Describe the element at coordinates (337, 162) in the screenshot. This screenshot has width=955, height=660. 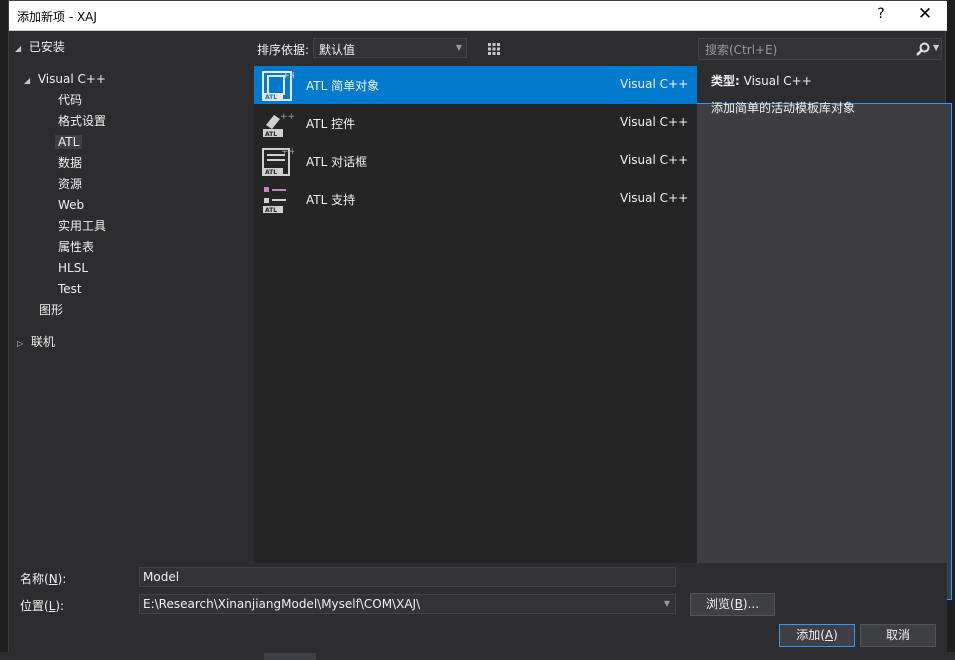
I see `template-name: ATL 对话框` at that location.